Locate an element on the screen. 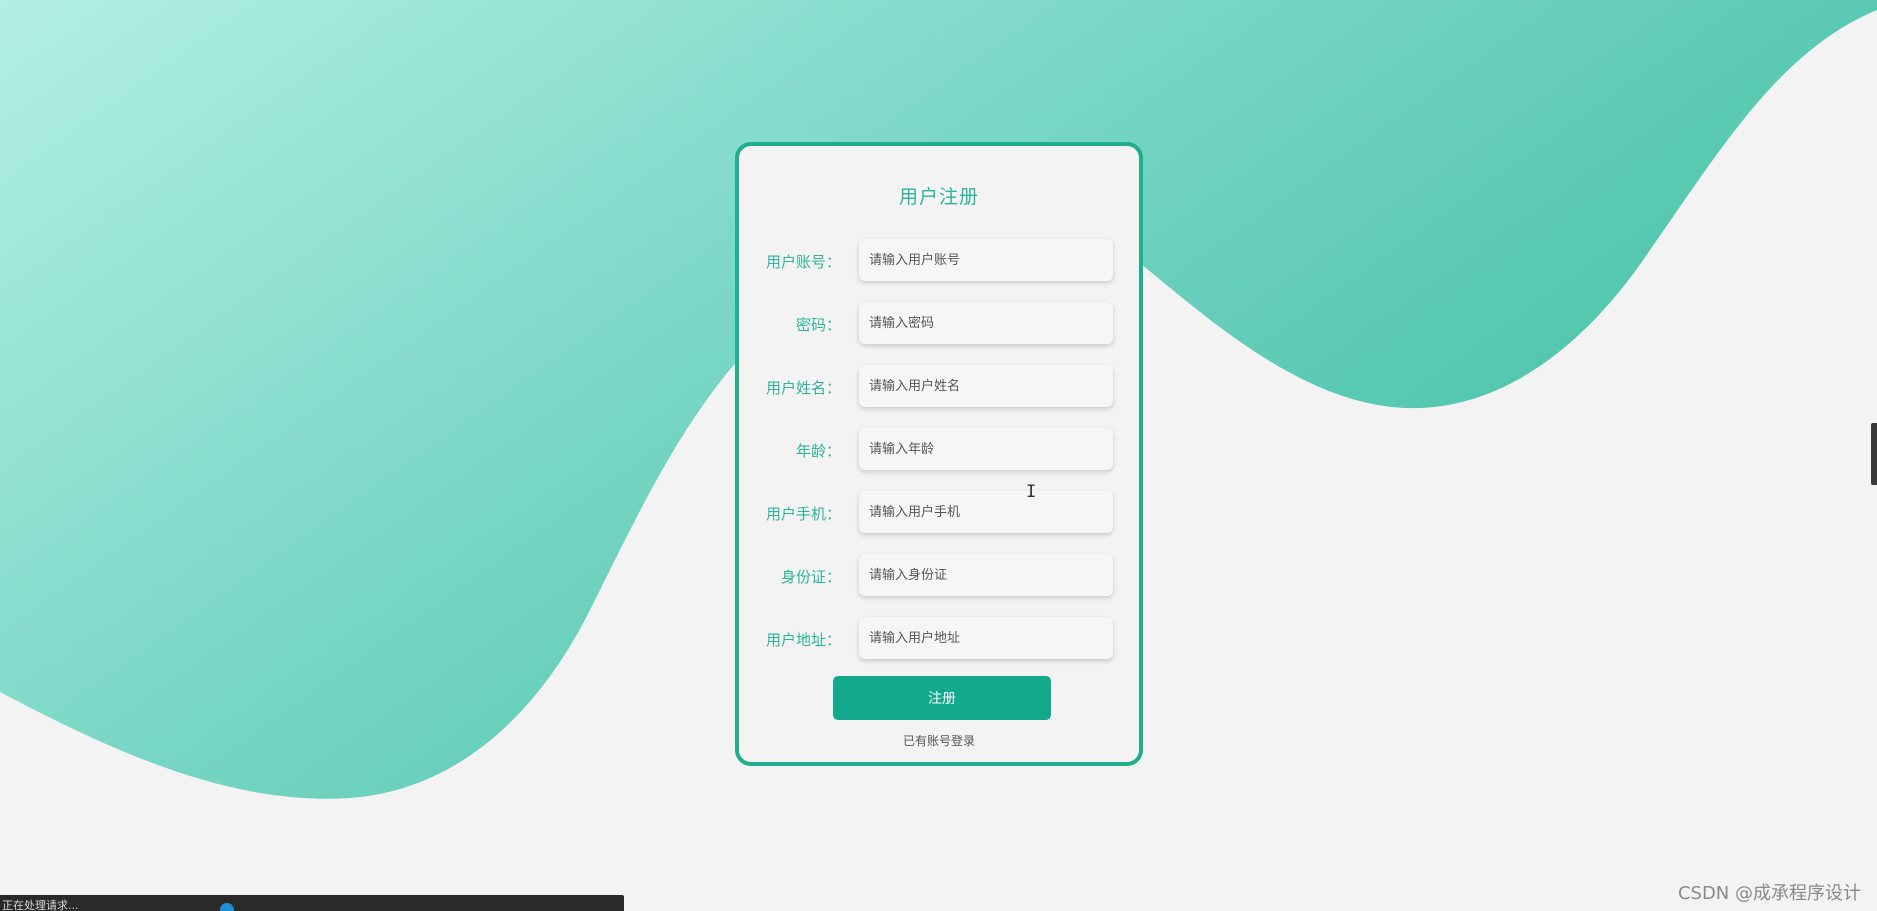 This screenshot has width=1877, height=911. age-input is located at coordinates (986, 449).